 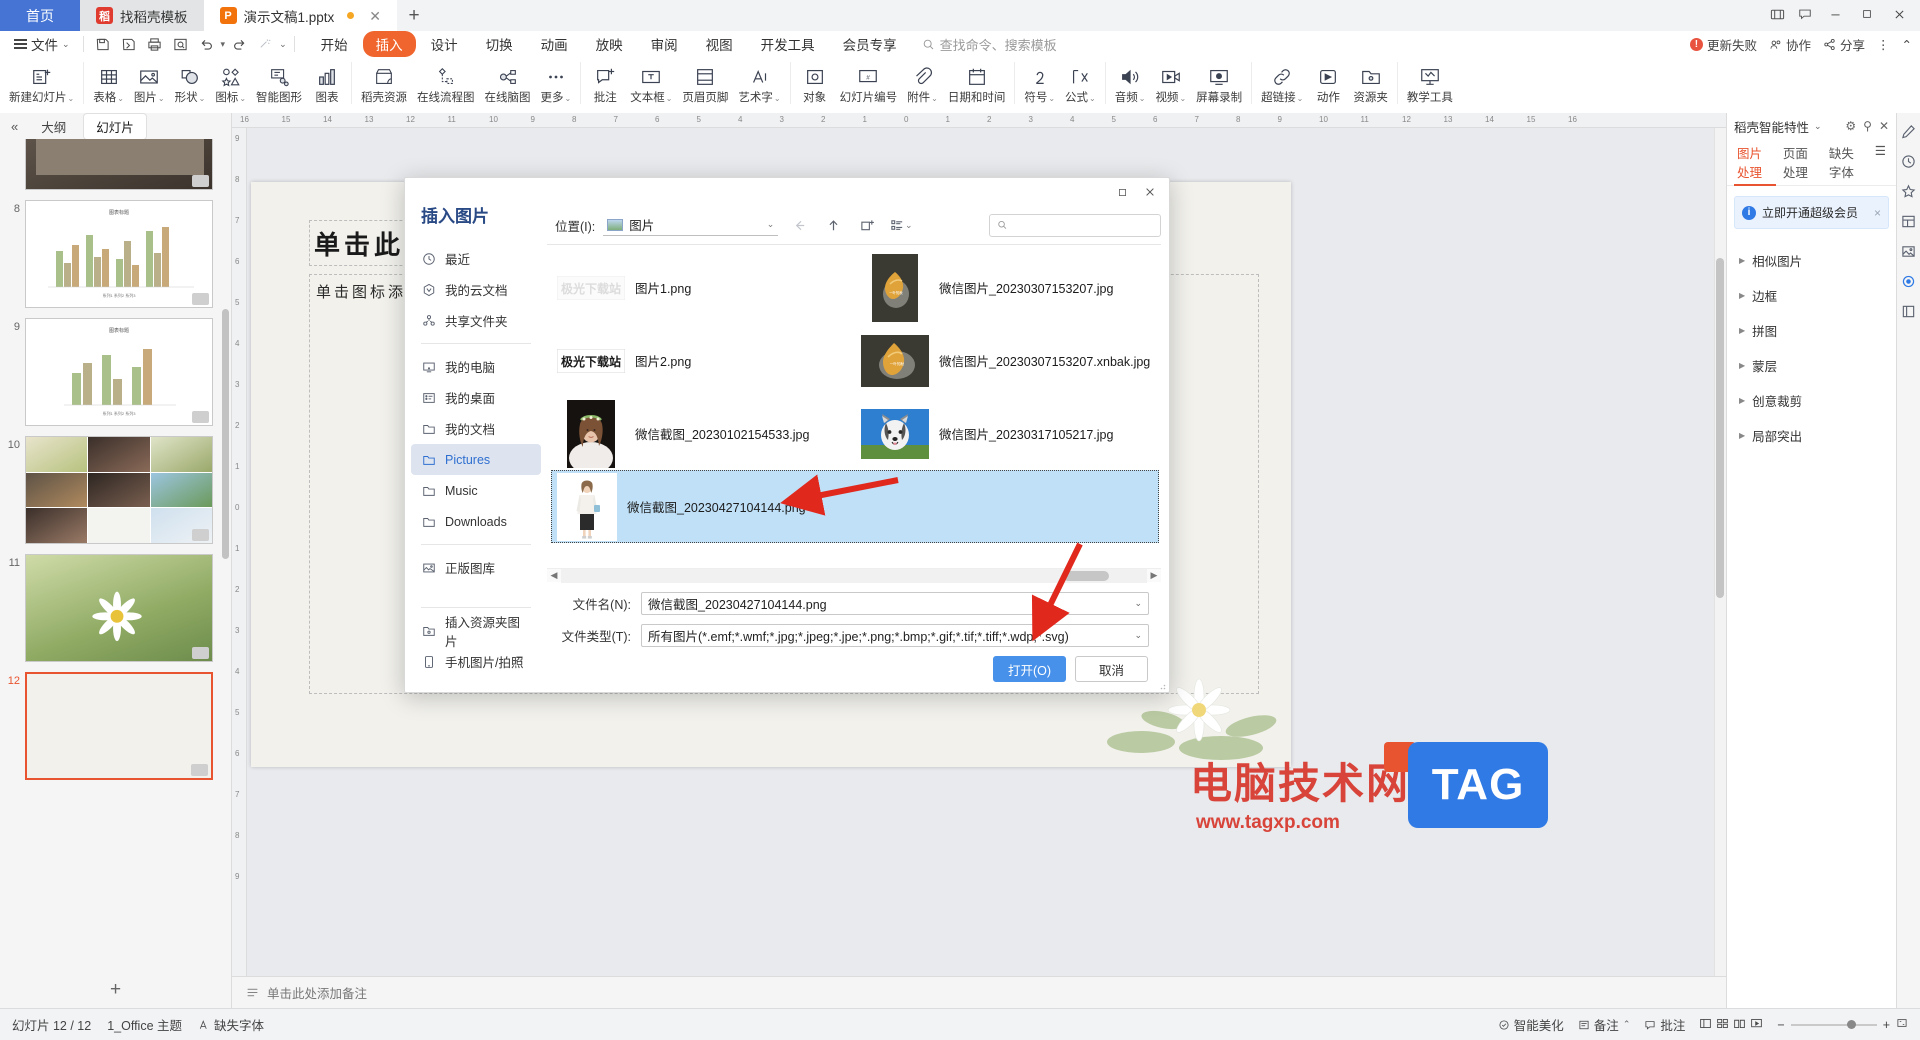 I want to click on audio-button: 音频⌄, so click(x=1130, y=86).